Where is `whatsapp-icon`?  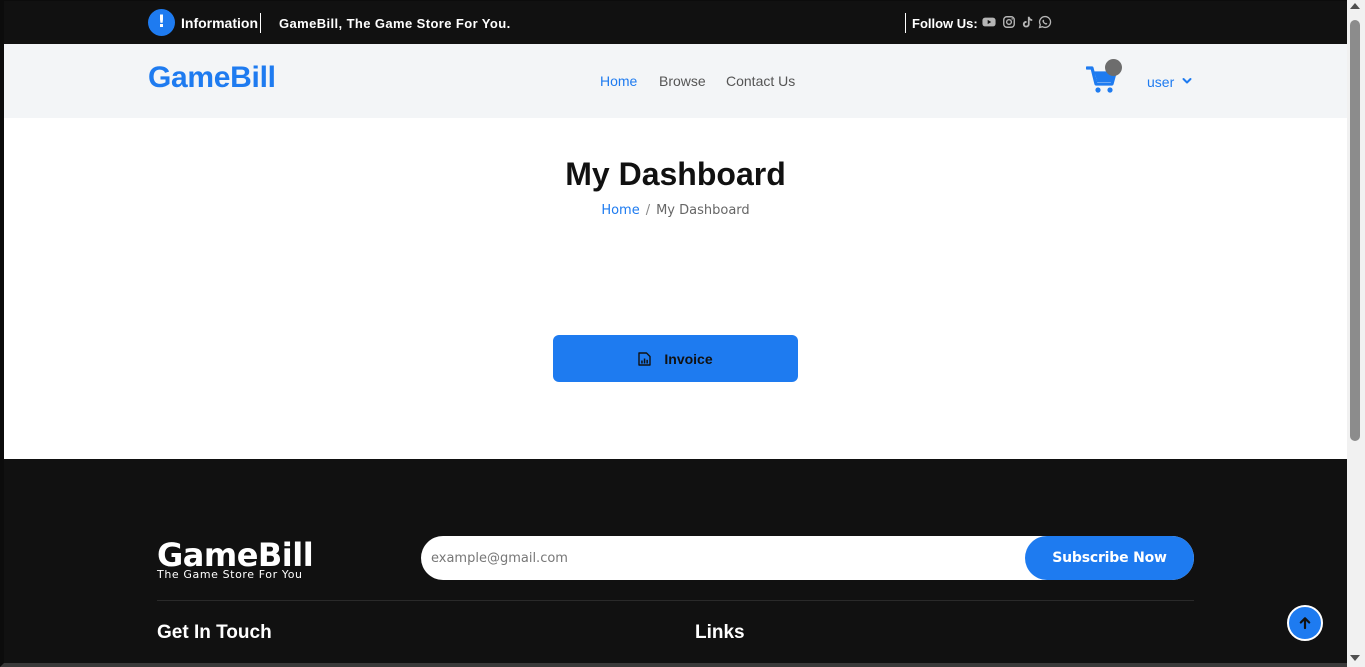
whatsapp-icon is located at coordinates (1045, 22).